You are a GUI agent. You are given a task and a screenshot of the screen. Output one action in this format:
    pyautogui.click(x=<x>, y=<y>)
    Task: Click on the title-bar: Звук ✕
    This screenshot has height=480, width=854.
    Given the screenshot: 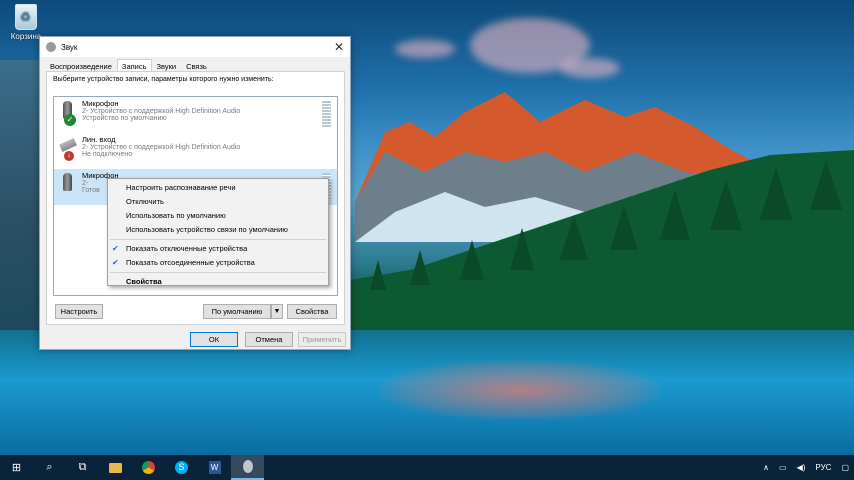 What is the action you would take?
    pyautogui.click(x=195, y=47)
    